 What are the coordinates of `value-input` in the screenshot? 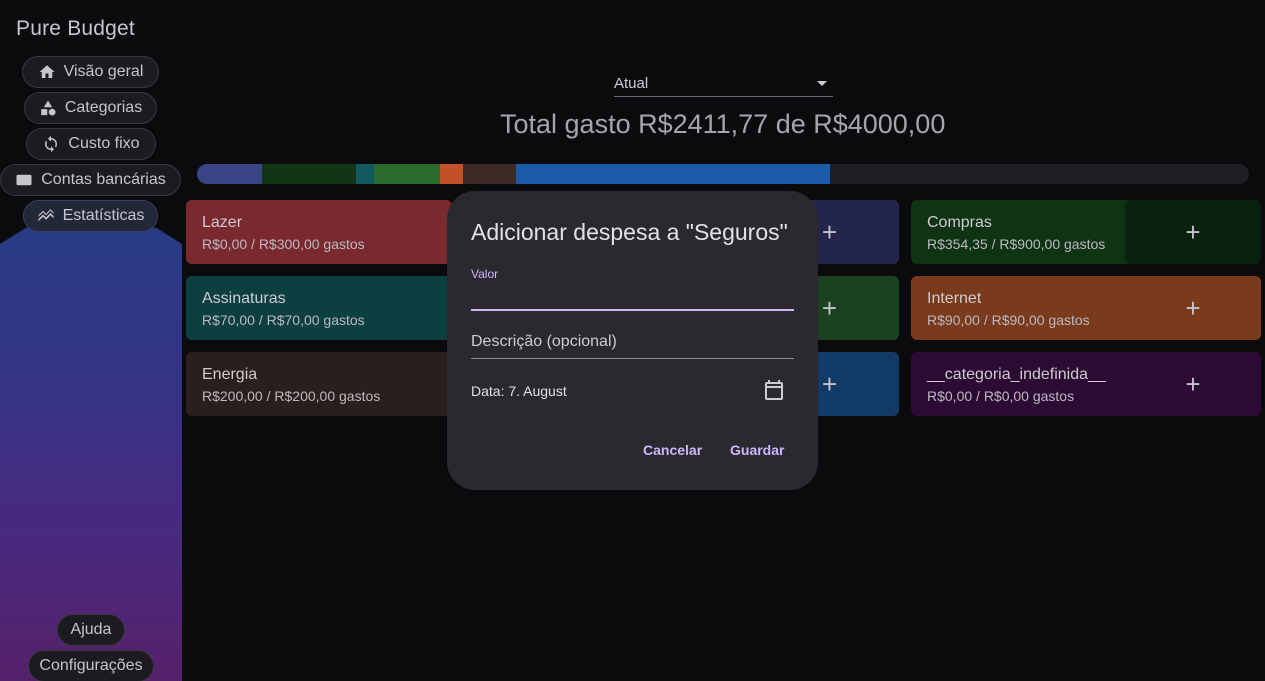 It's located at (632, 297).